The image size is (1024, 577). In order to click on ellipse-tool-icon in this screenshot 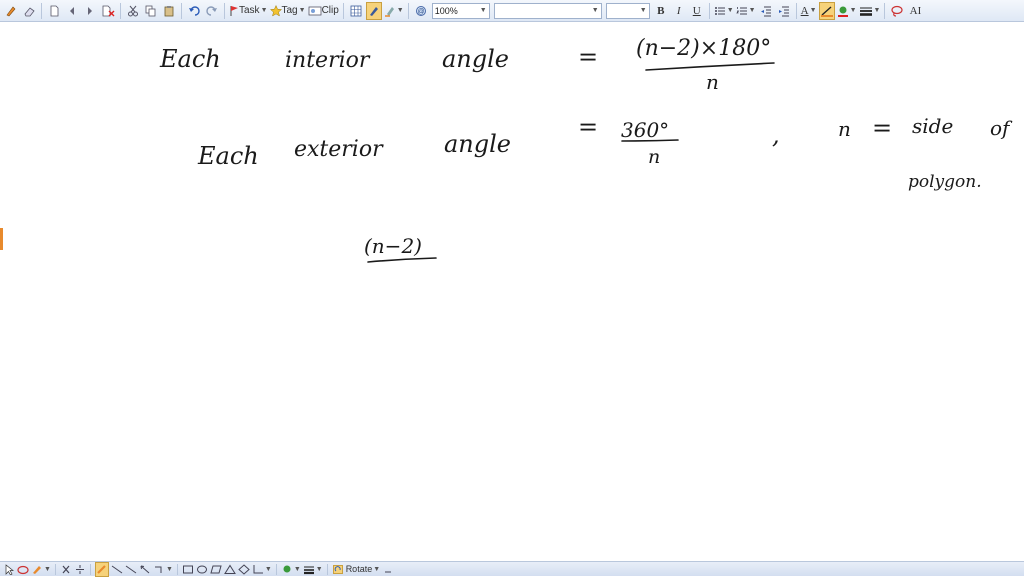, I will do `click(202, 569)`.